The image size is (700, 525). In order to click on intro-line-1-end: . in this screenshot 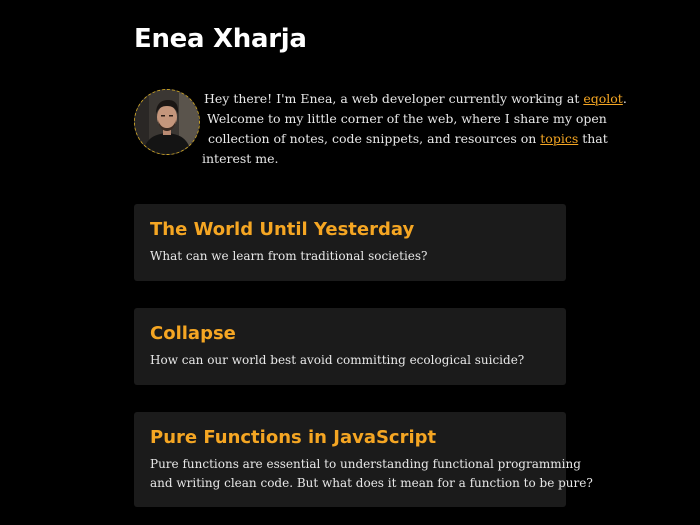, I will do `click(624, 98)`.